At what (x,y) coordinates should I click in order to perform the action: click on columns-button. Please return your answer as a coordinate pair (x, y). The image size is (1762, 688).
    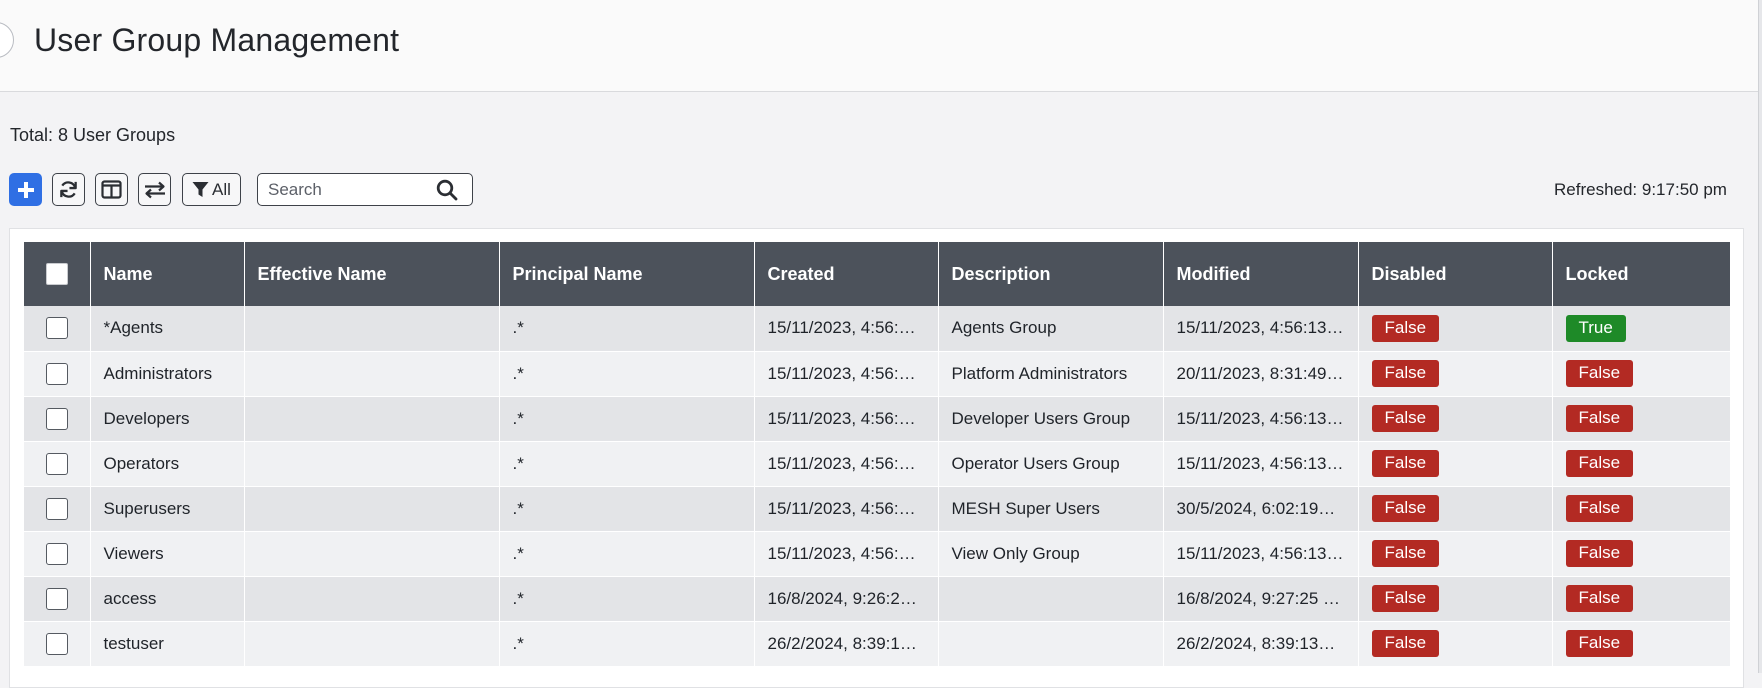
    Looking at the image, I should click on (111, 189).